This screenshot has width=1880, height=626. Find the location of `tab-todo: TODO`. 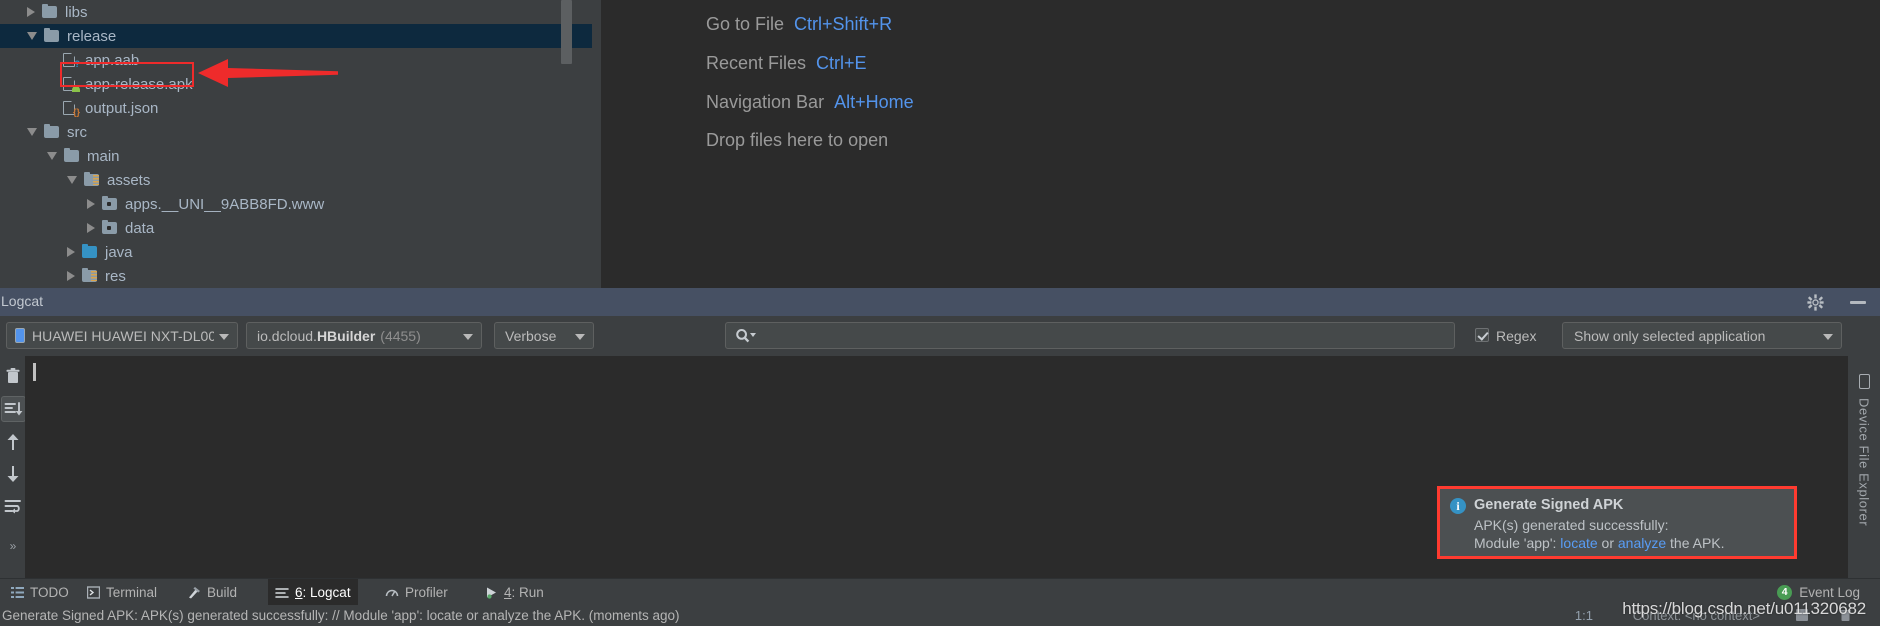

tab-todo: TODO is located at coordinates (40, 592).